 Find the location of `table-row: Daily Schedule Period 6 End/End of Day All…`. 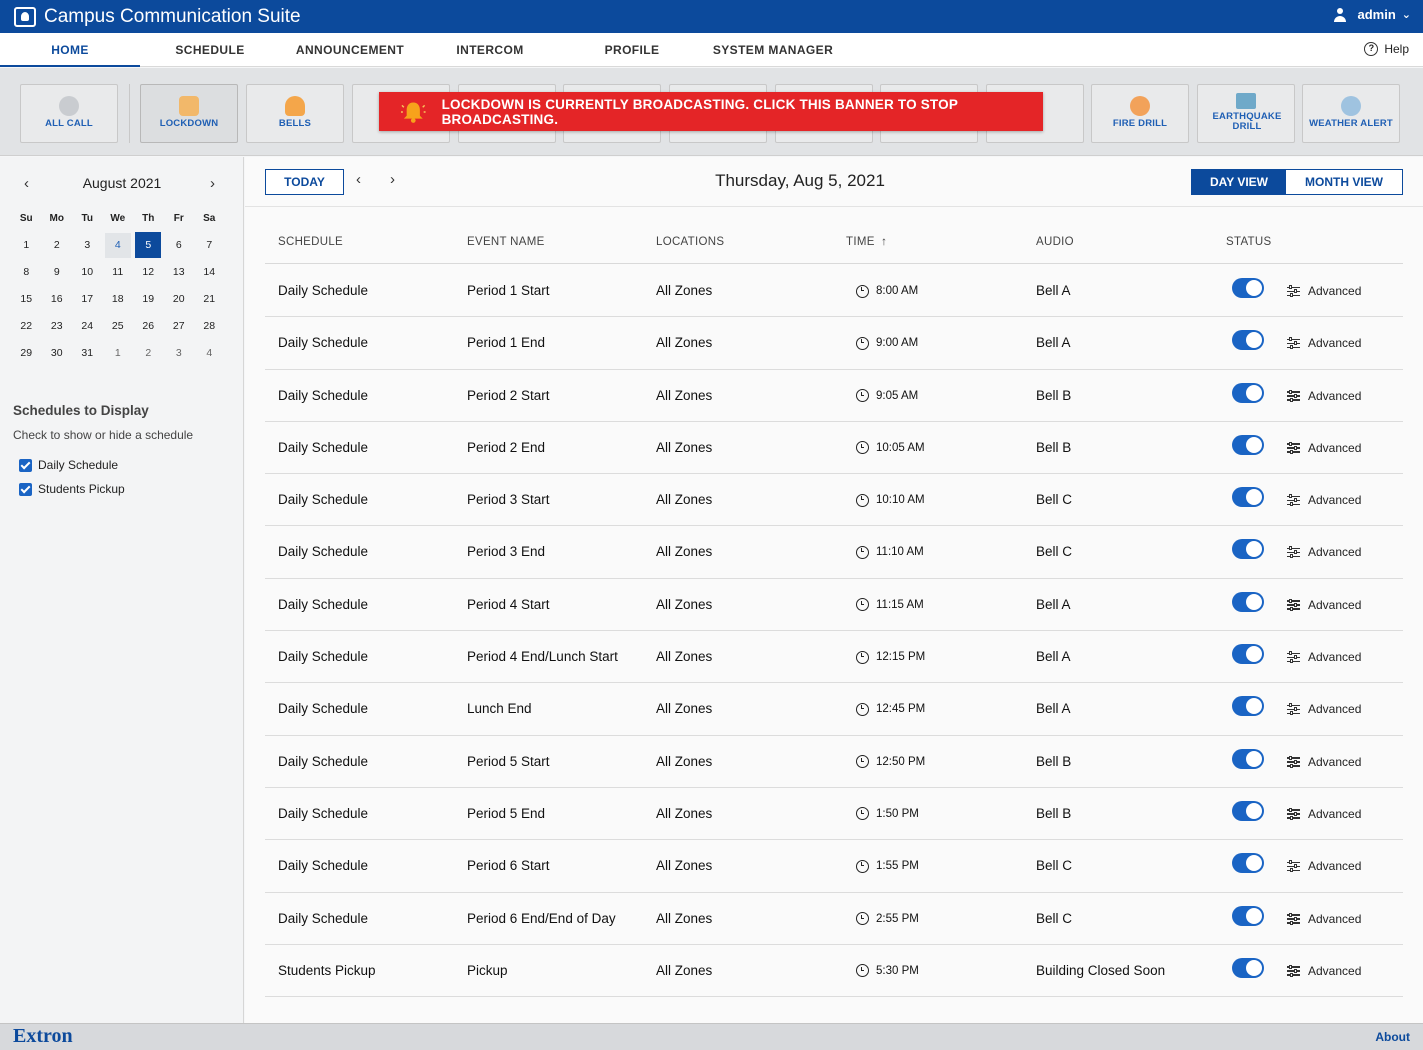

table-row: Daily Schedule Period 6 End/End of Day All… is located at coordinates (834, 919).